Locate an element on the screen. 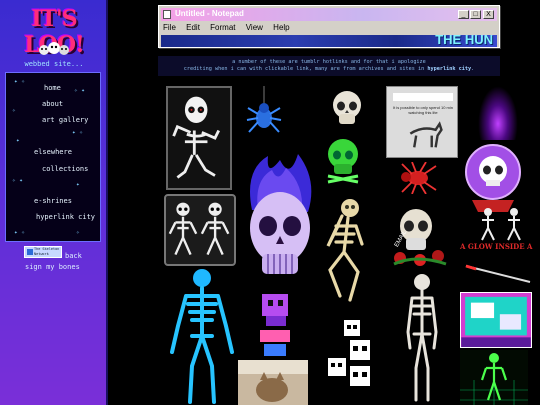 Image resolution: width=540 pixels, height=405 pixels. notepad-content: THE HUN is located at coordinates (329, 39).